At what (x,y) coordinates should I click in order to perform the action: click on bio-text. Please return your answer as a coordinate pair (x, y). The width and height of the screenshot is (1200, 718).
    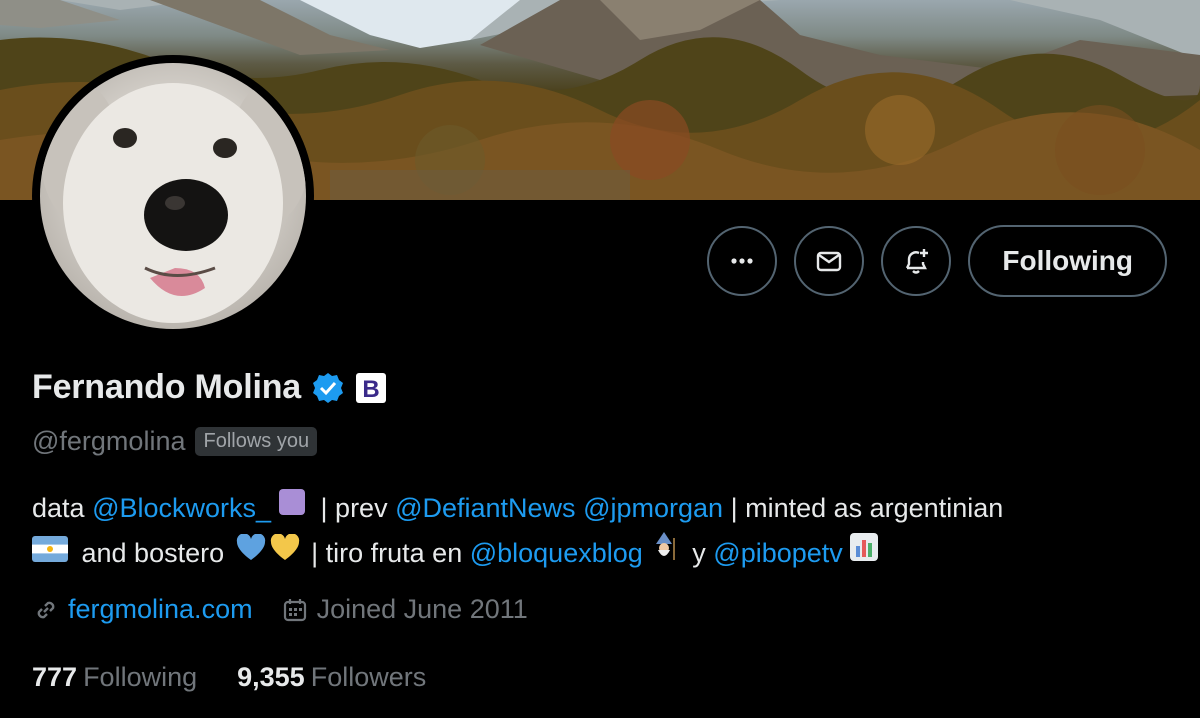
    Looking at the image, I should click on (580, 508).